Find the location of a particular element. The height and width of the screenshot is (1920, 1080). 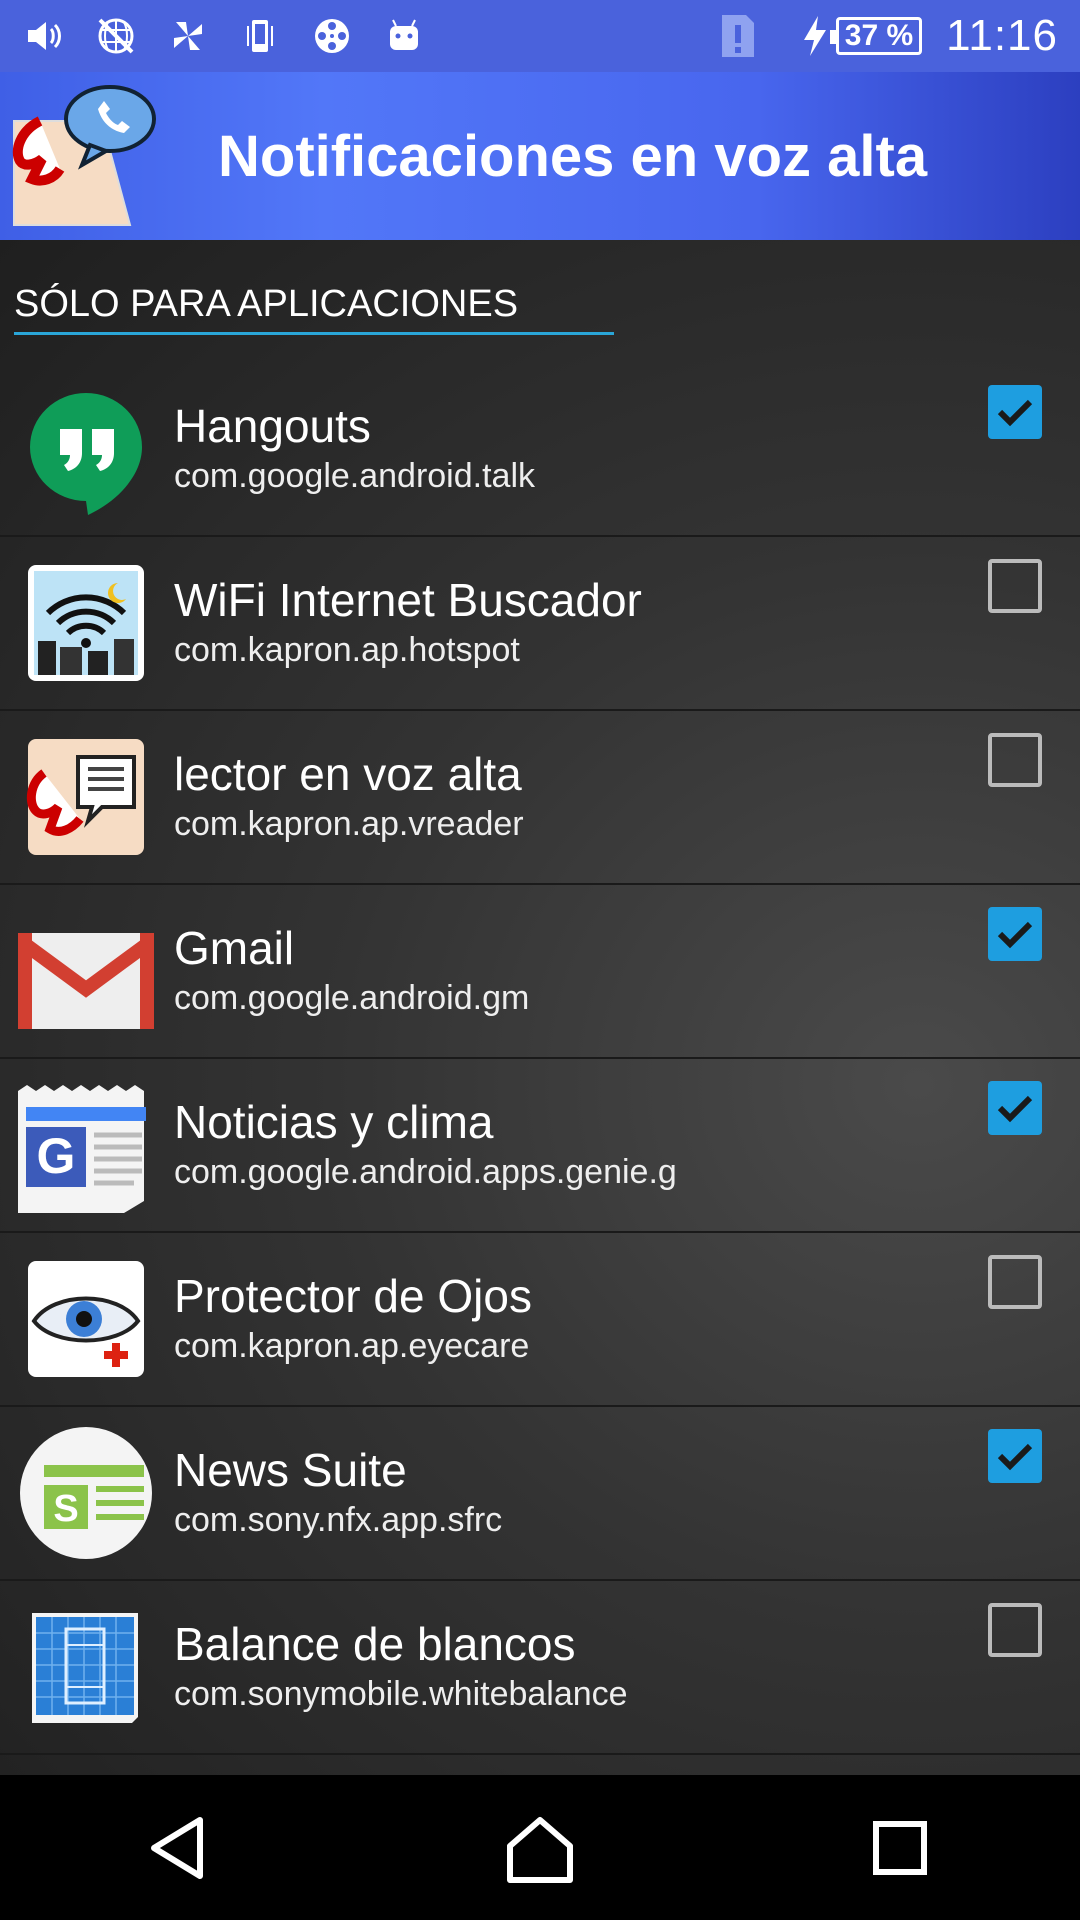

app-name: lector en voz alta is located at coordinates (348, 774).